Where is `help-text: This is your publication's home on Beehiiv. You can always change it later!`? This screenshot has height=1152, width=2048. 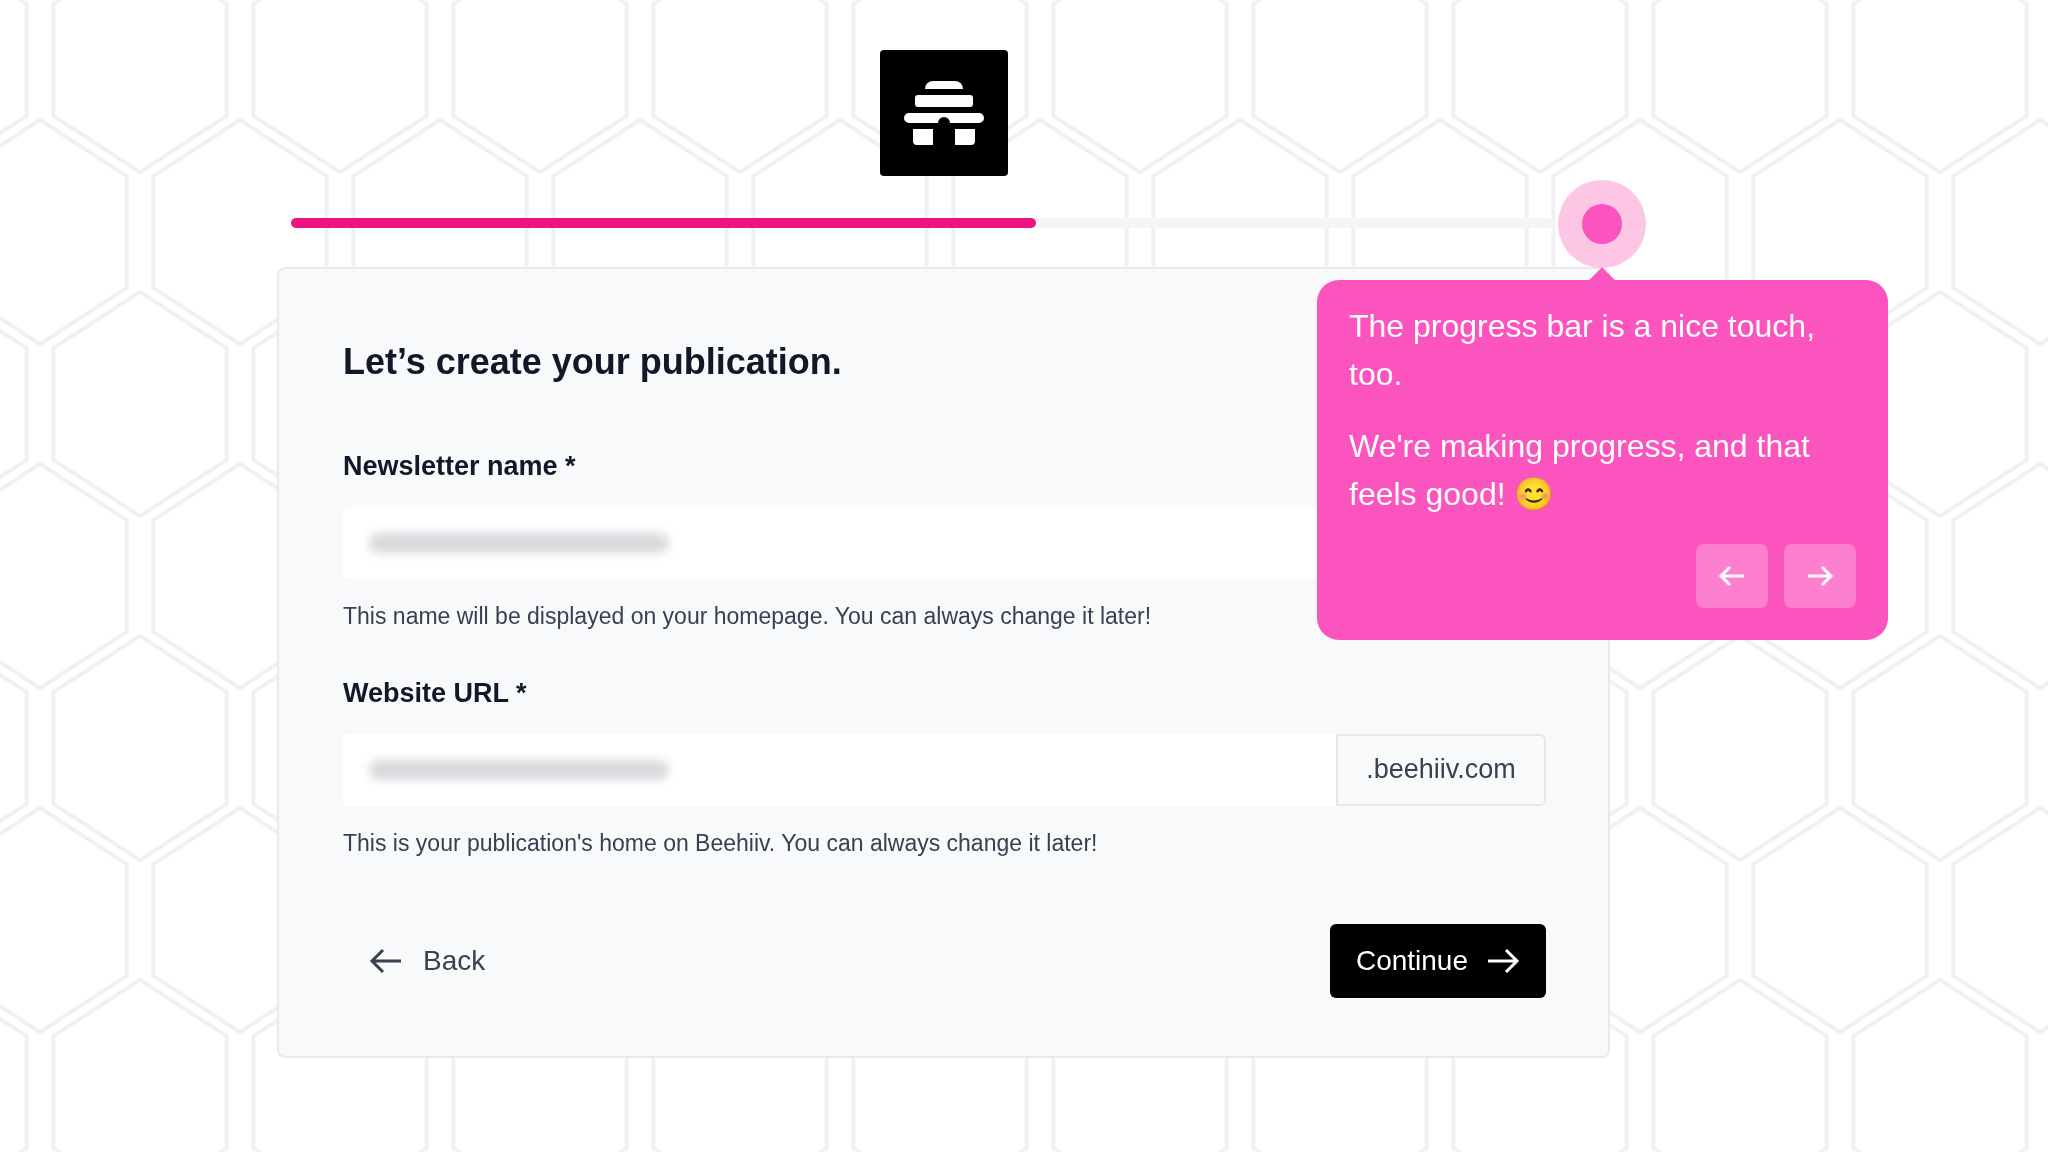
help-text: This is your publication's home on Beehiiv. You can always change it later! is located at coordinates (720, 843).